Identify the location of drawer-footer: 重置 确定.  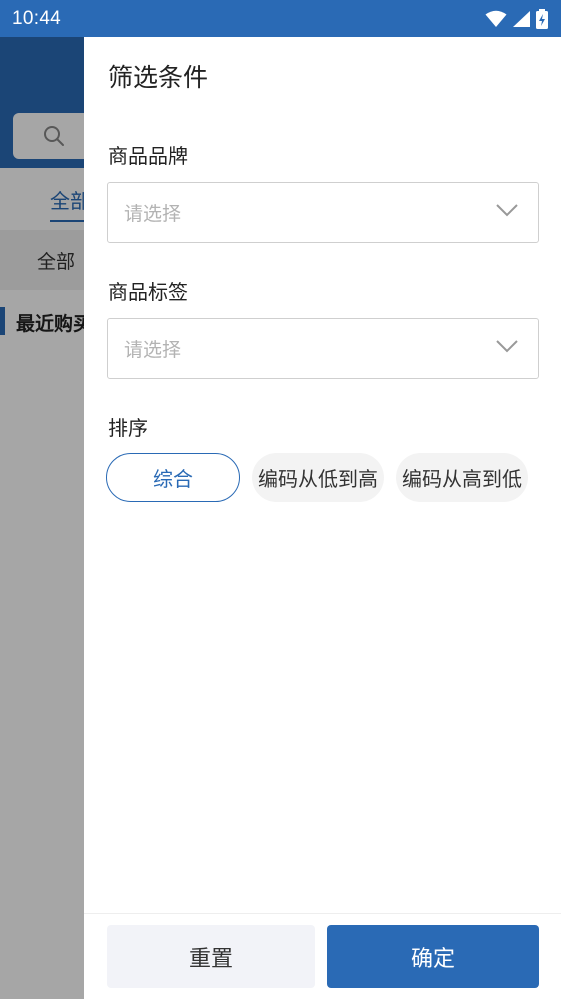
(322, 956).